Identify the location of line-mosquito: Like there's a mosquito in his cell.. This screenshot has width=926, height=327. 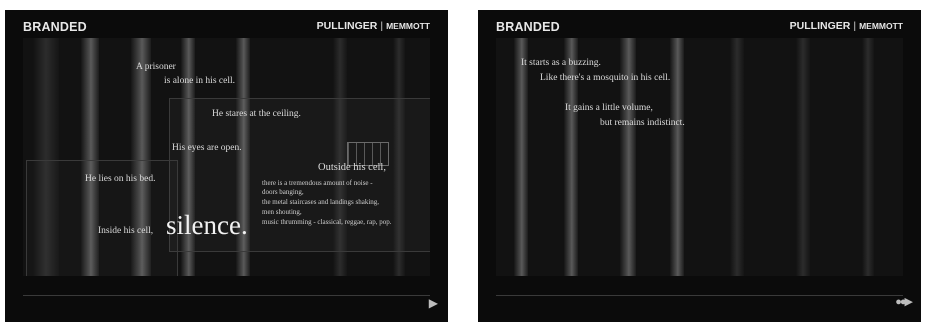
(605, 78).